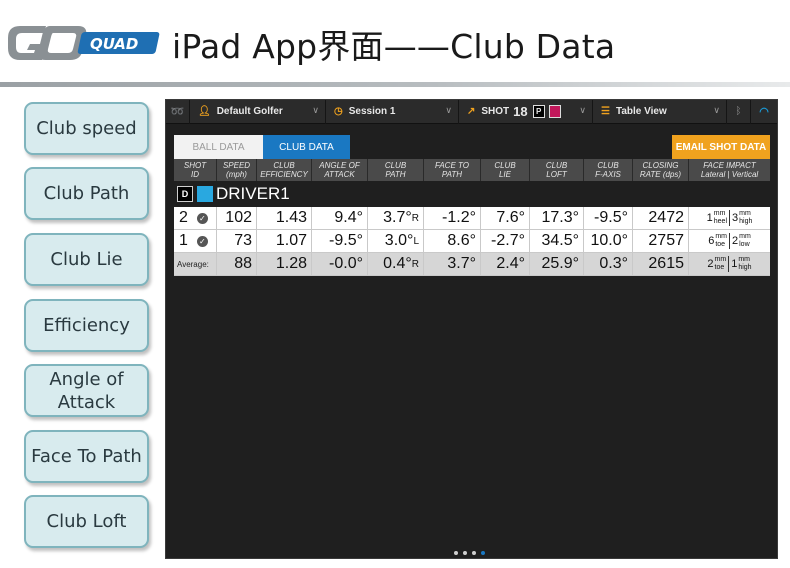  I want to click on lie-cell: 7.6°, so click(505, 218).